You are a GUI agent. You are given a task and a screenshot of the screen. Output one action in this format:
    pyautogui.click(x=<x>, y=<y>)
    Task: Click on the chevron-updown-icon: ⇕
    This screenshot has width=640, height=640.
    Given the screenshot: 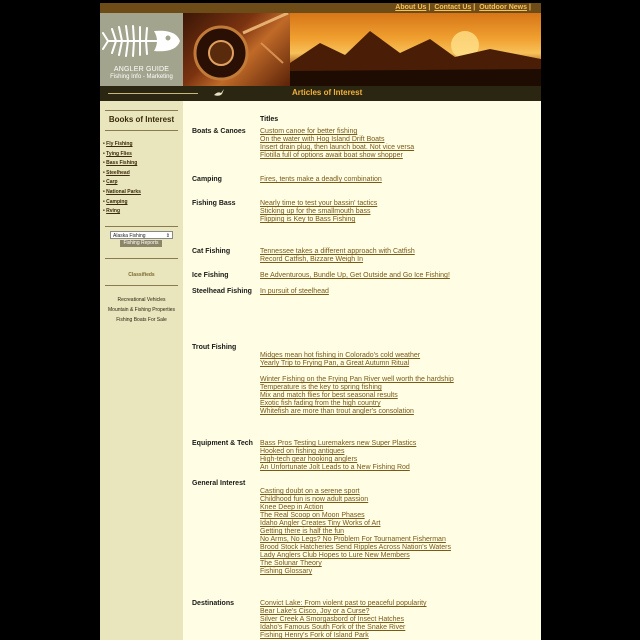 What is the action you would take?
    pyautogui.click(x=167, y=236)
    